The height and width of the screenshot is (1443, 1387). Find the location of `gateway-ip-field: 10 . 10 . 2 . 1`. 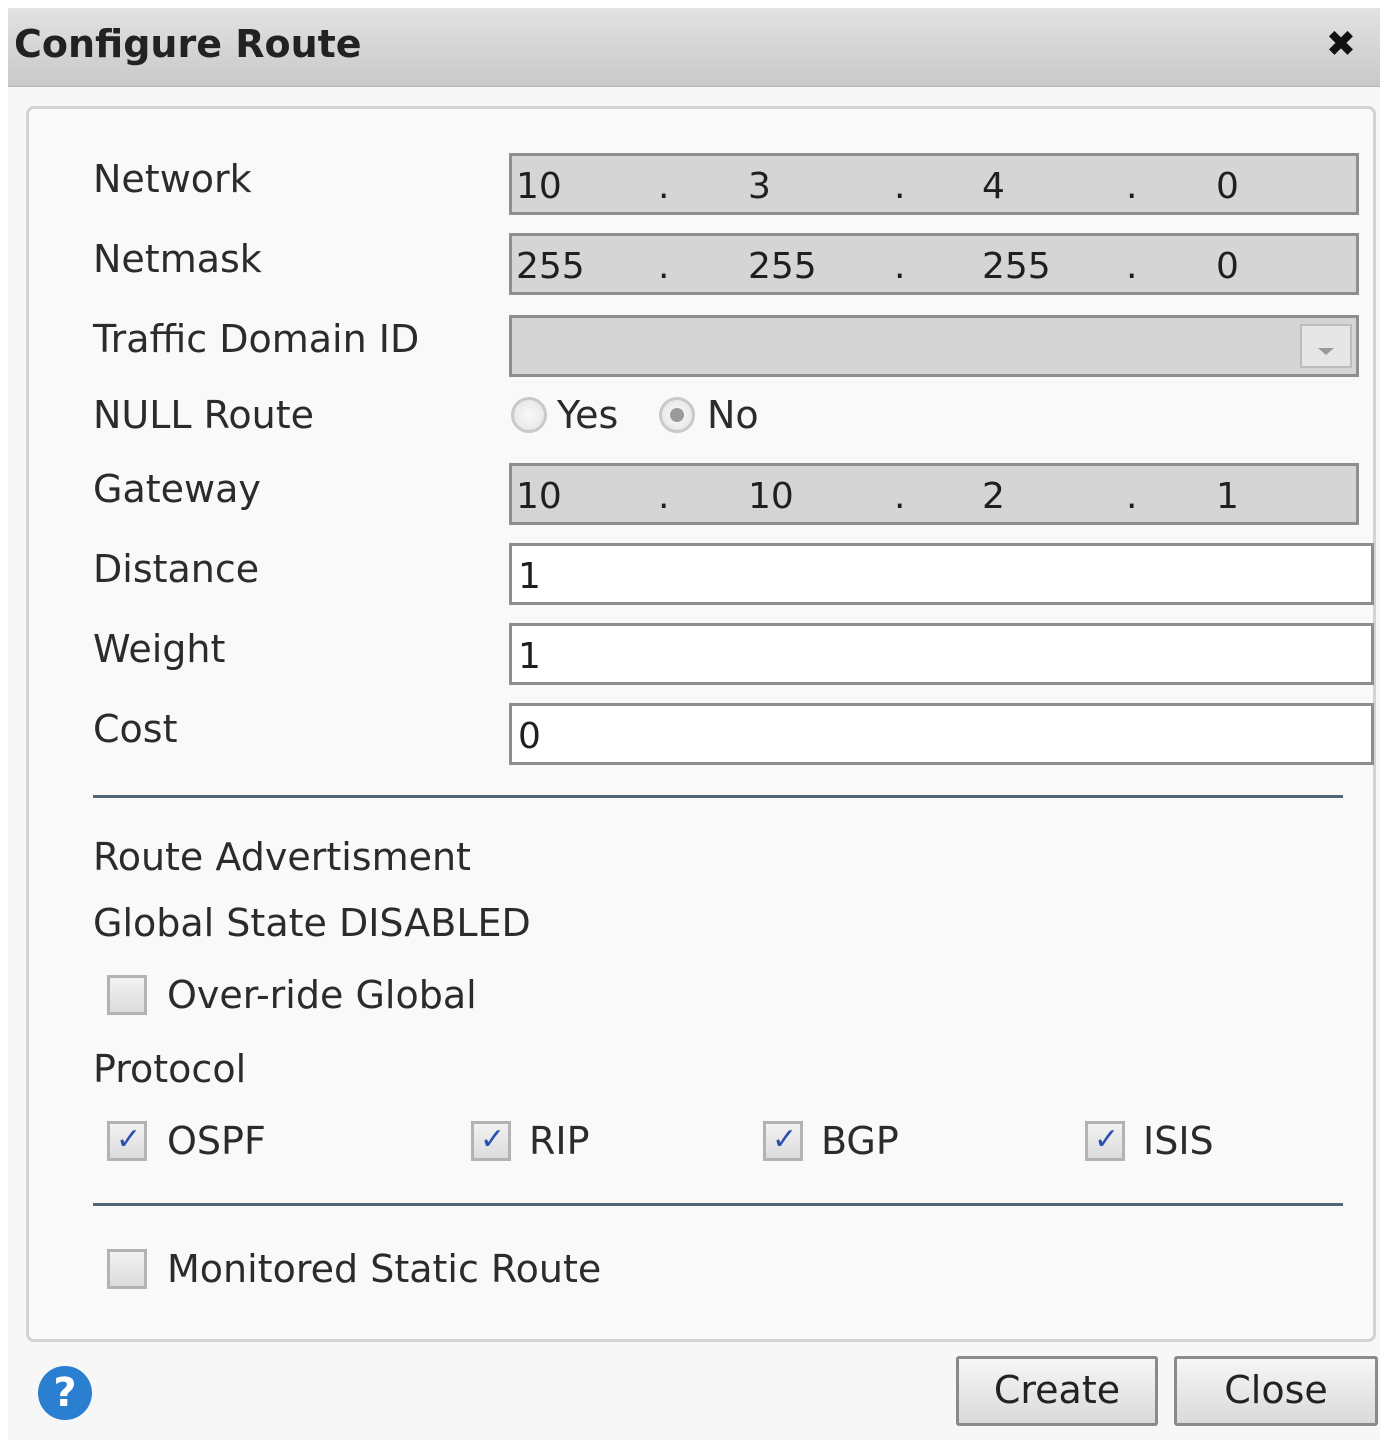

gateway-ip-field: 10 . 10 . 2 . 1 is located at coordinates (934, 494).